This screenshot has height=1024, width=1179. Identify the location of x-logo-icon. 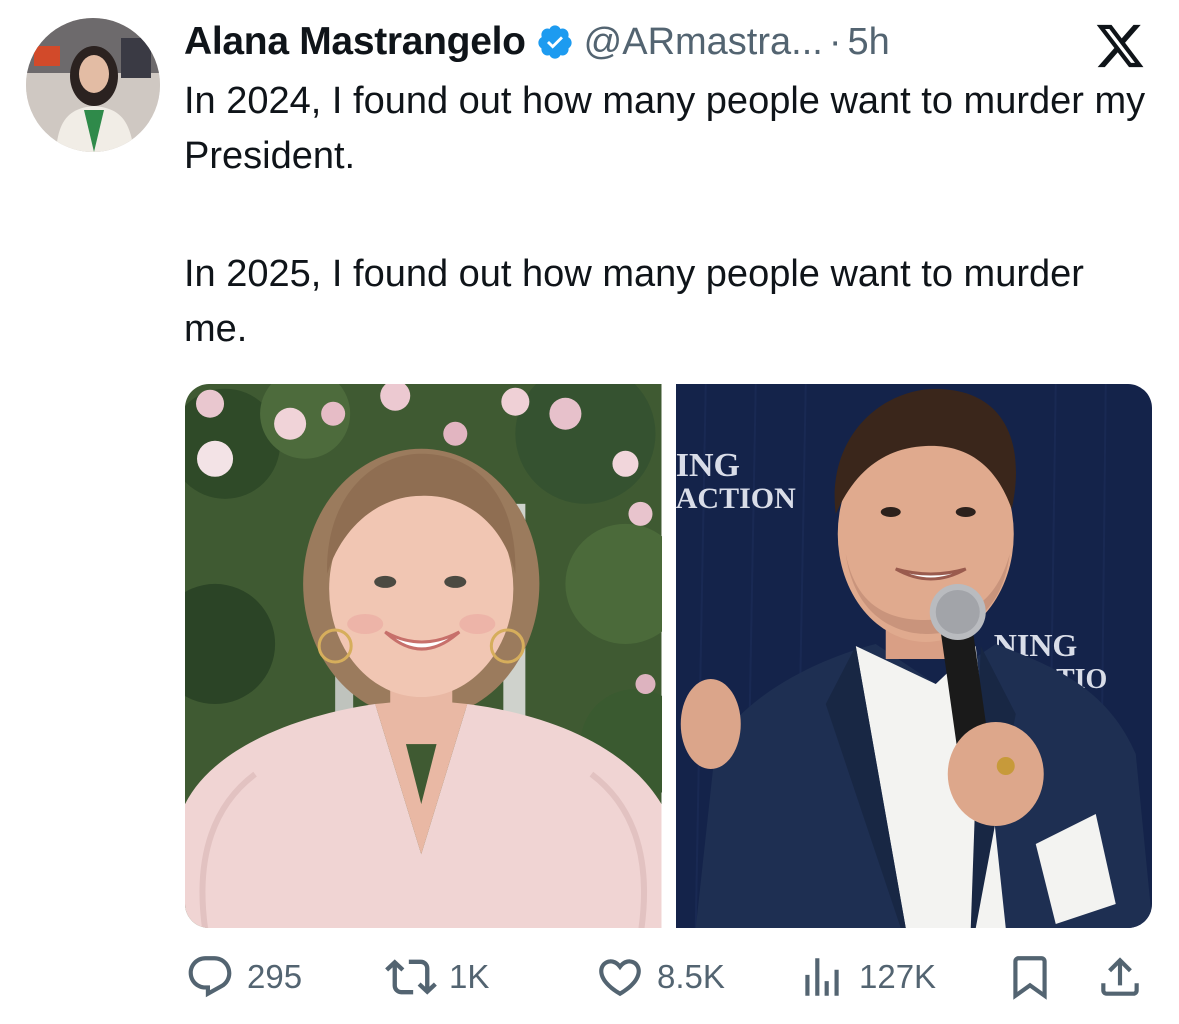
(1120, 46).